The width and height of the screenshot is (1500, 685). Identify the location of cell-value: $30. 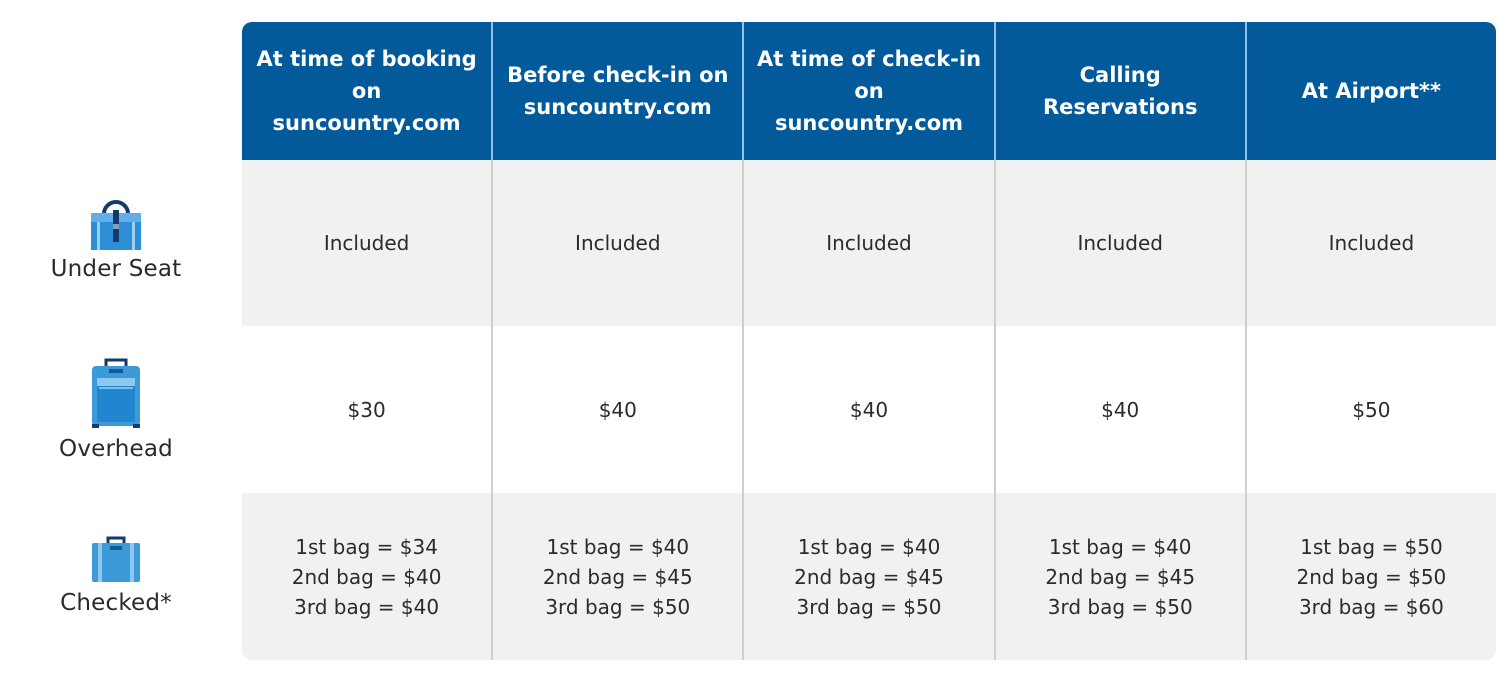
(366, 409).